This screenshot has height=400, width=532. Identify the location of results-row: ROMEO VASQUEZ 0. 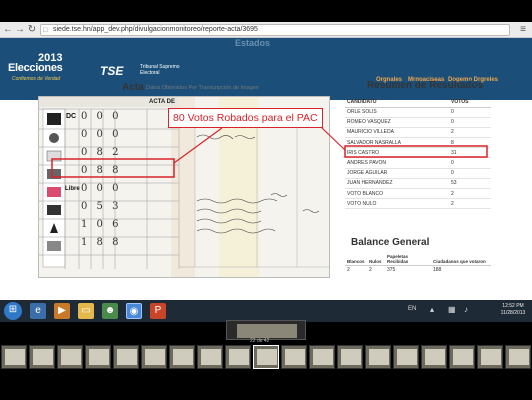
(418, 122).